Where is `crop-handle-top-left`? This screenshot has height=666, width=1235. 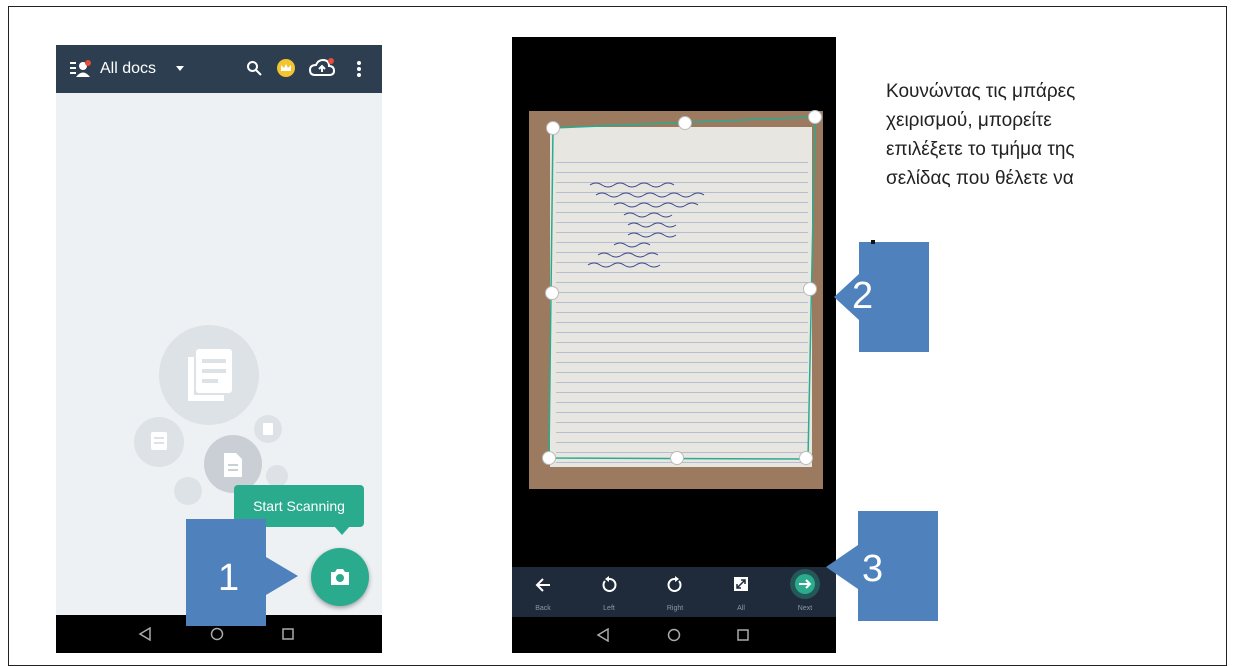
crop-handle-top-left is located at coordinates (553, 128).